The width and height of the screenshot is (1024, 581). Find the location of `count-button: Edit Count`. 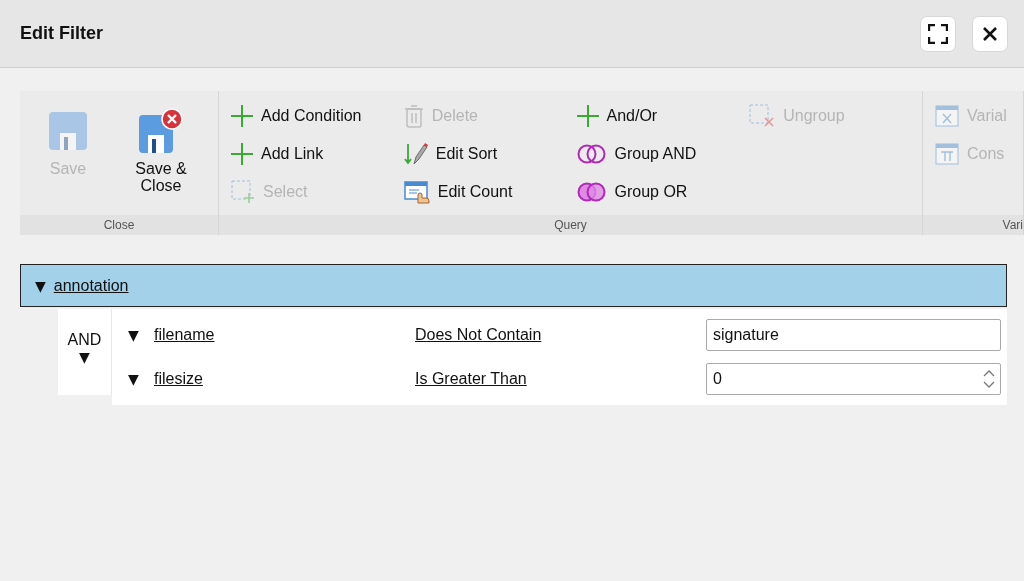

count-button: Edit Count is located at coordinates (490, 192).